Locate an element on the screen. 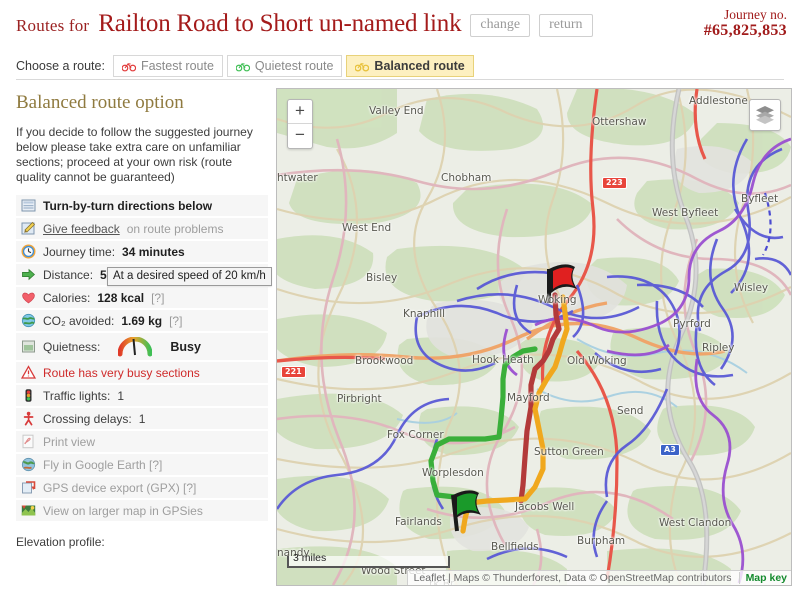 The height and width of the screenshot is (595, 800). heart-icon is located at coordinates (28, 297).